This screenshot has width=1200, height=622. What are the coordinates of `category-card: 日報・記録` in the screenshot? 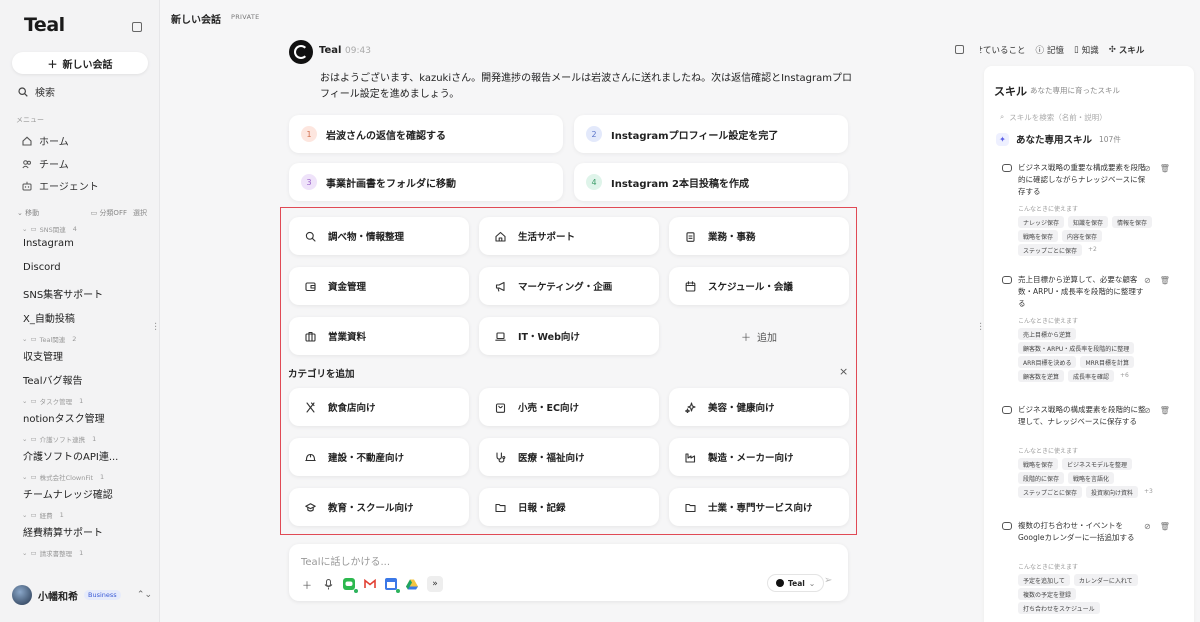 It's located at (569, 507).